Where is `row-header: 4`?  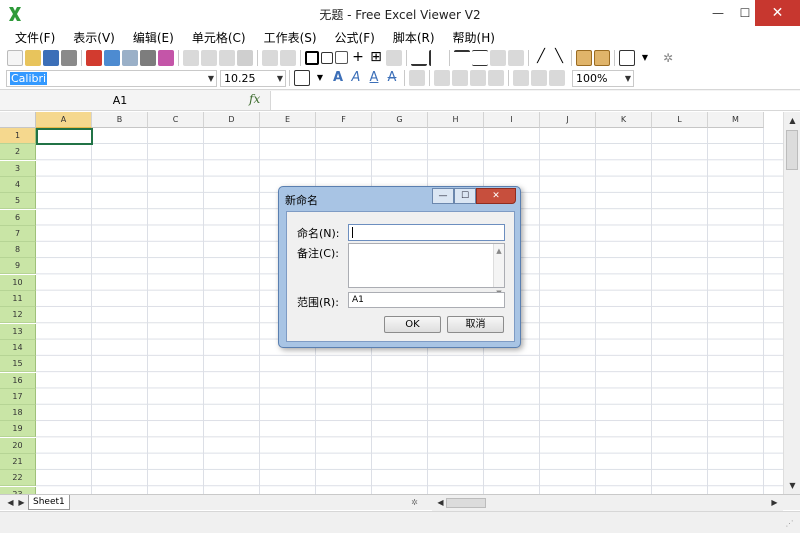 row-header: 4 is located at coordinates (18, 184).